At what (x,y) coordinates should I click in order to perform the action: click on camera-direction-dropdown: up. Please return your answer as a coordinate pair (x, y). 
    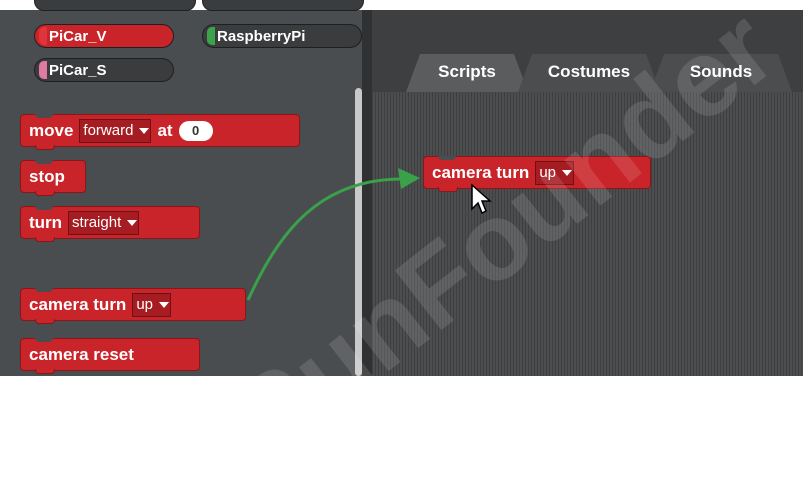
    Looking at the image, I should click on (152, 304).